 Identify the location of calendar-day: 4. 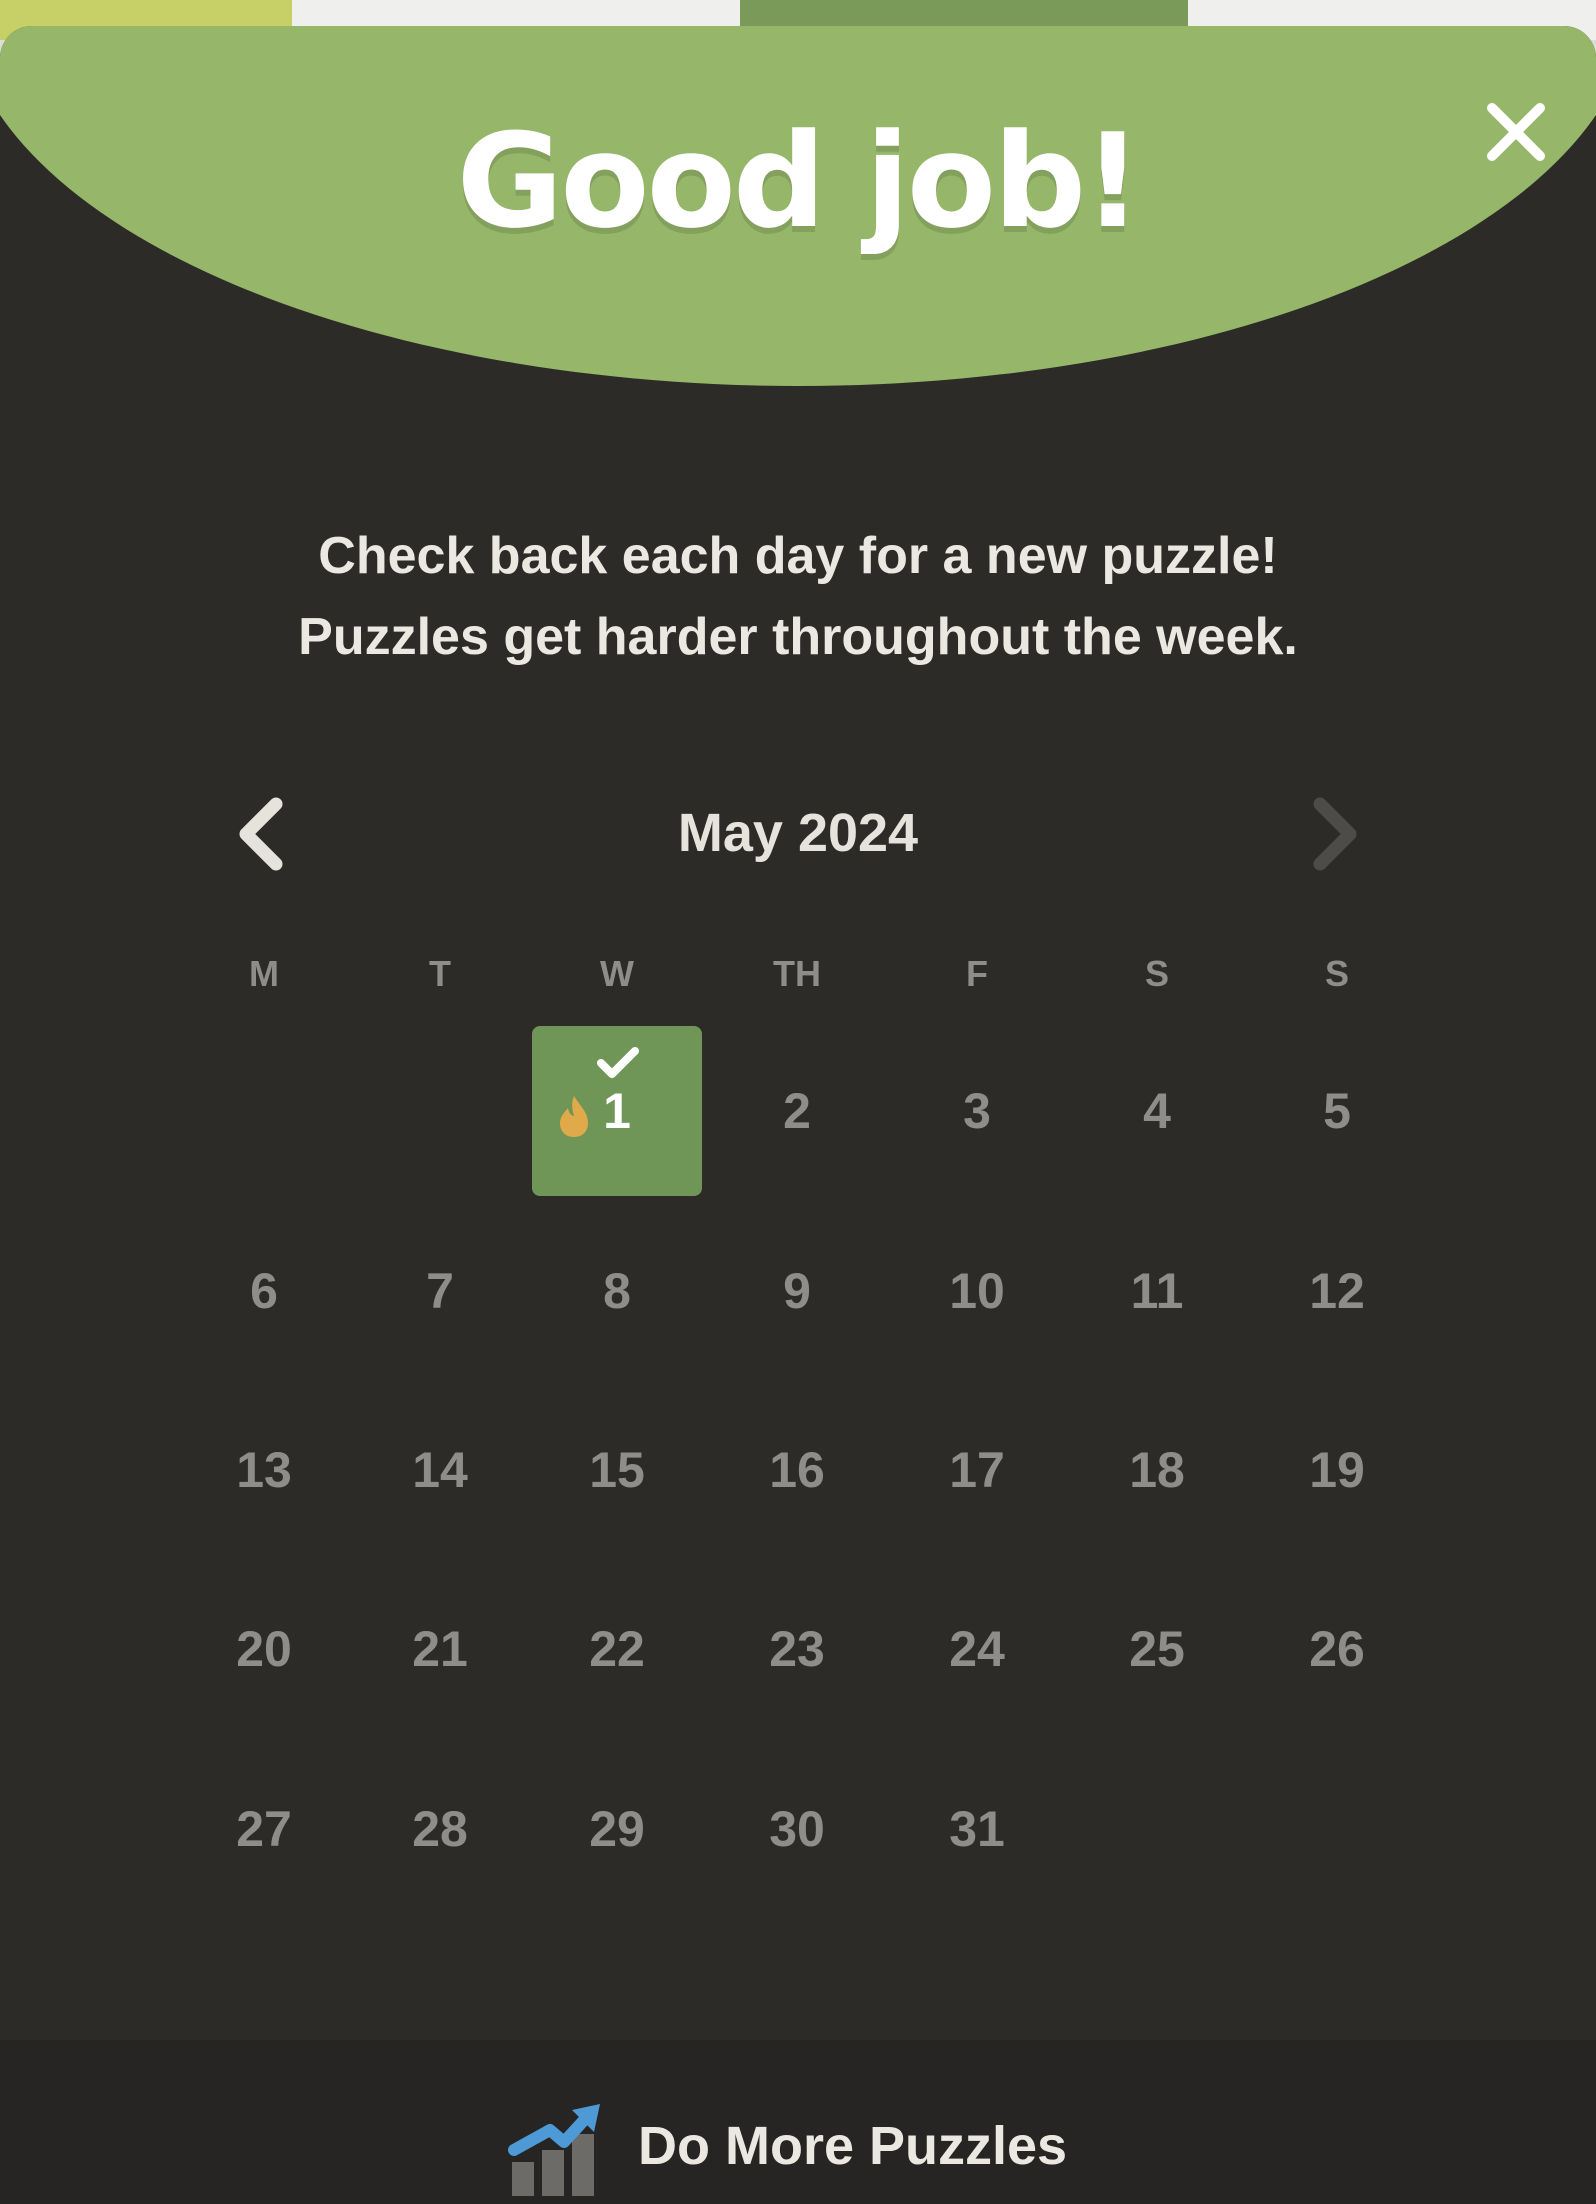
(1157, 1111).